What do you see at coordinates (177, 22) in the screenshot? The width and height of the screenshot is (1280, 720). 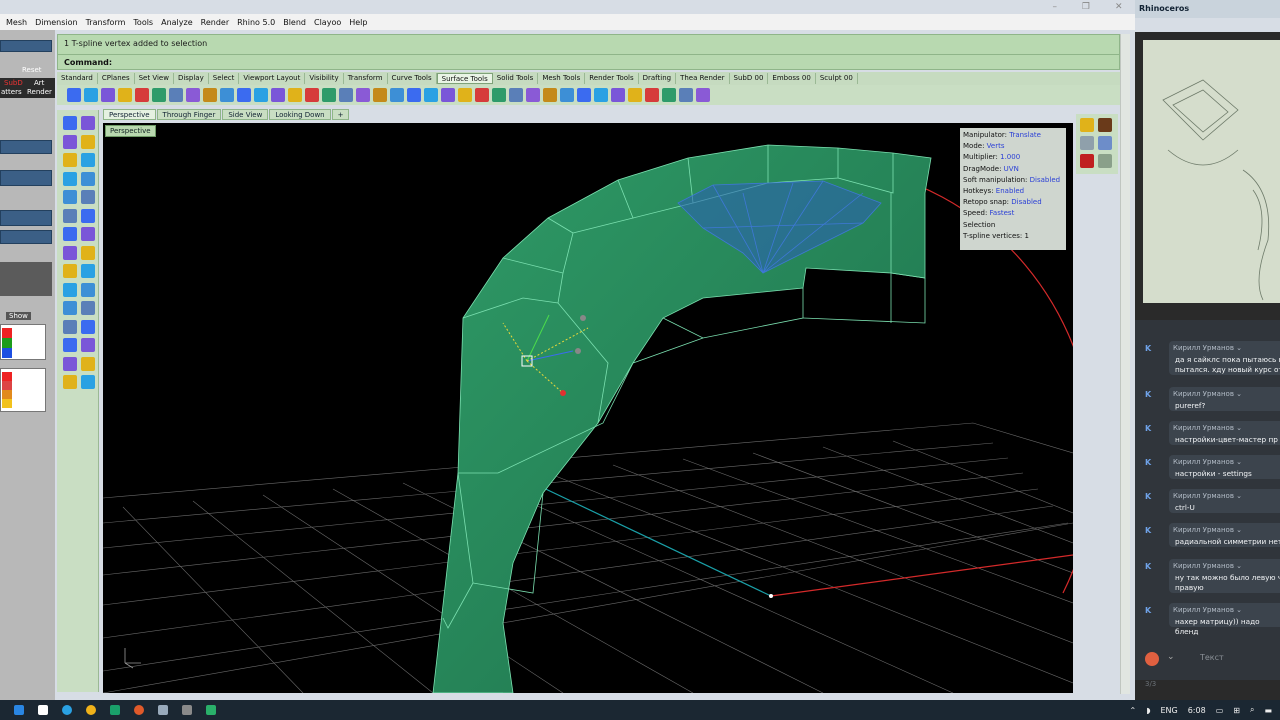 I see `menu-analyze: Analyze` at bounding box center [177, 22].